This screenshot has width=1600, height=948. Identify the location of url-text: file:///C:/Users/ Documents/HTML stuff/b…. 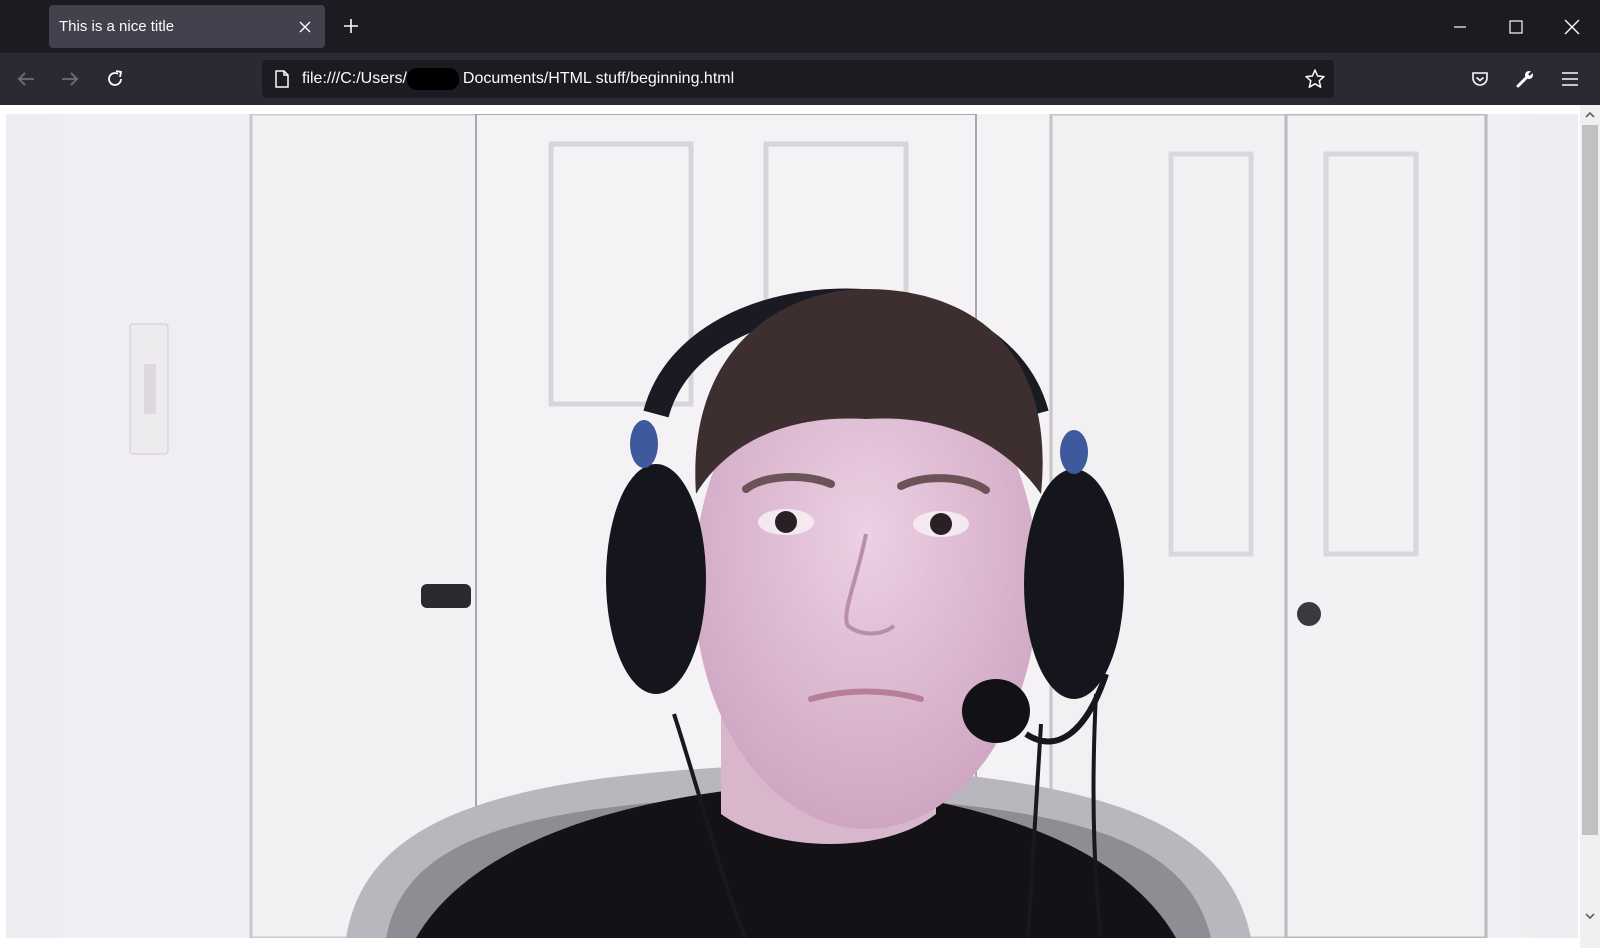
(518, 79).